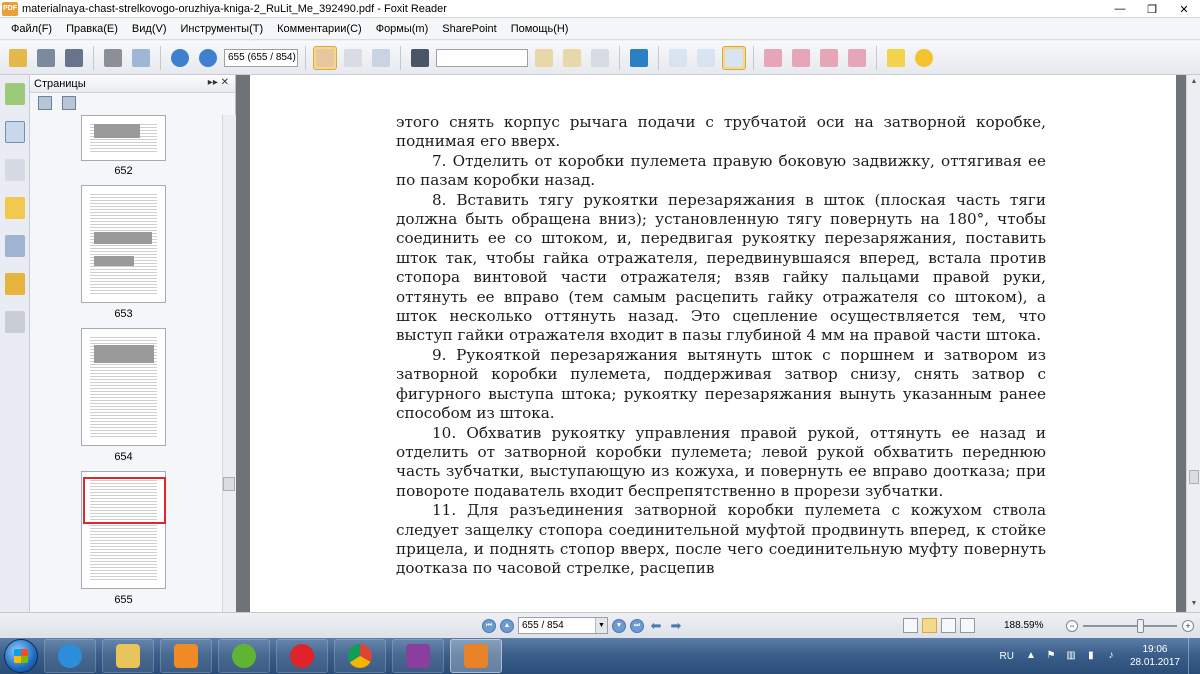 The width and height of the screenshot is (1200, 674). I want to click on panel-header-controls: ▸▸ ✕, so click(218, 82).